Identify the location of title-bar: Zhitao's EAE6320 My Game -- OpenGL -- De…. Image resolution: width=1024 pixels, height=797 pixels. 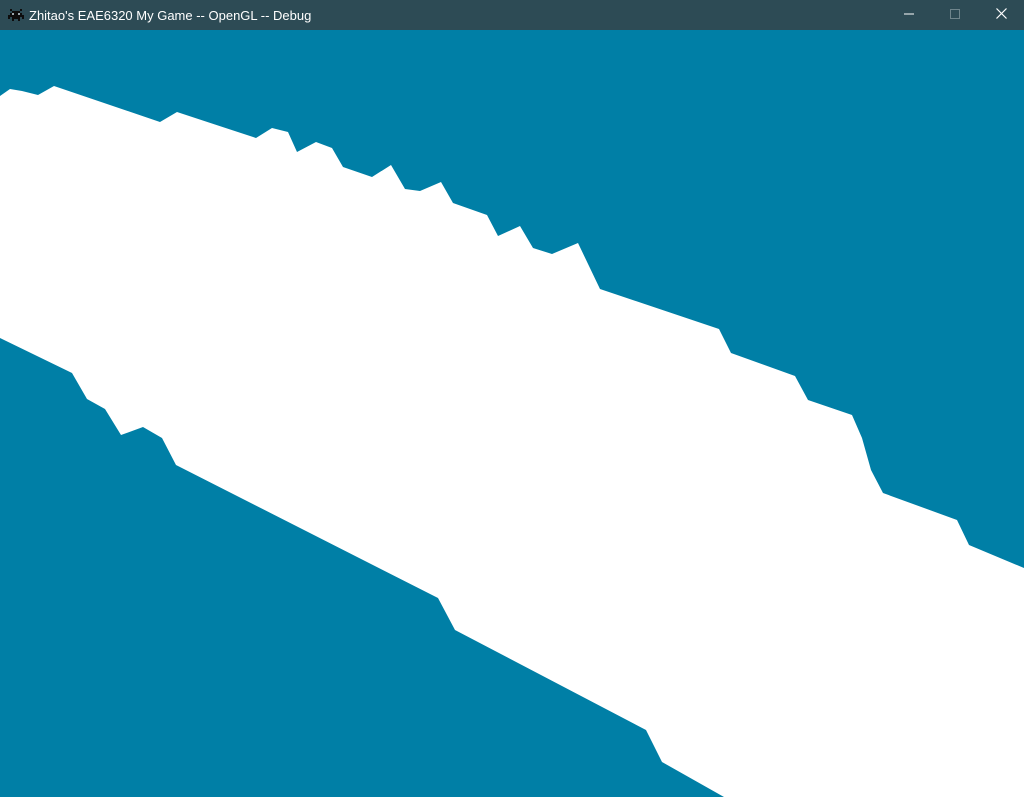
(512, 15).